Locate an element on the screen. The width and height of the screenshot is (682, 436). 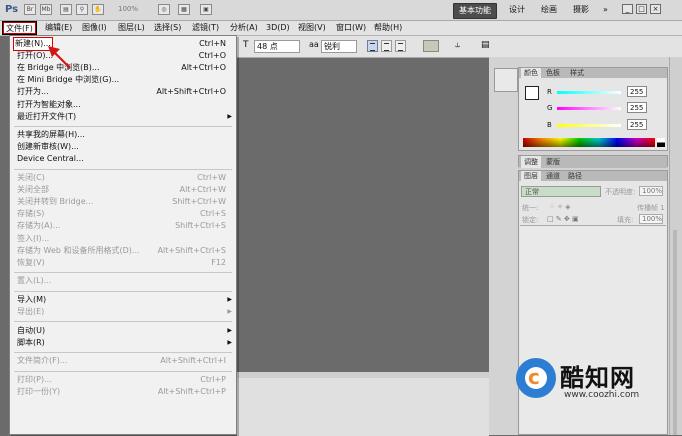
menu-item-label: 最近打开文件(T) is located at coordinates (47, 116).